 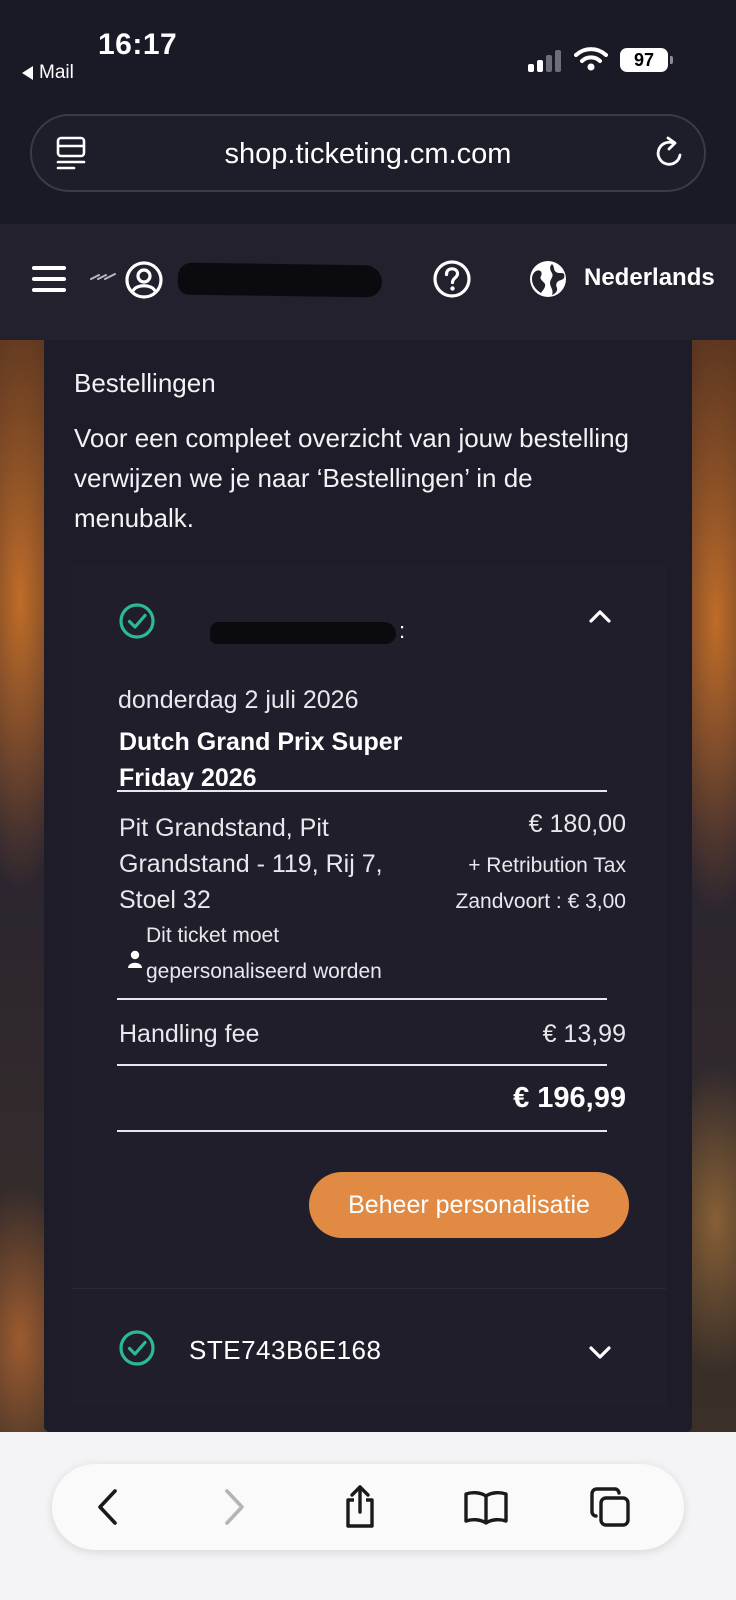 I want to click on help-icon, so click(x=452, y=279).